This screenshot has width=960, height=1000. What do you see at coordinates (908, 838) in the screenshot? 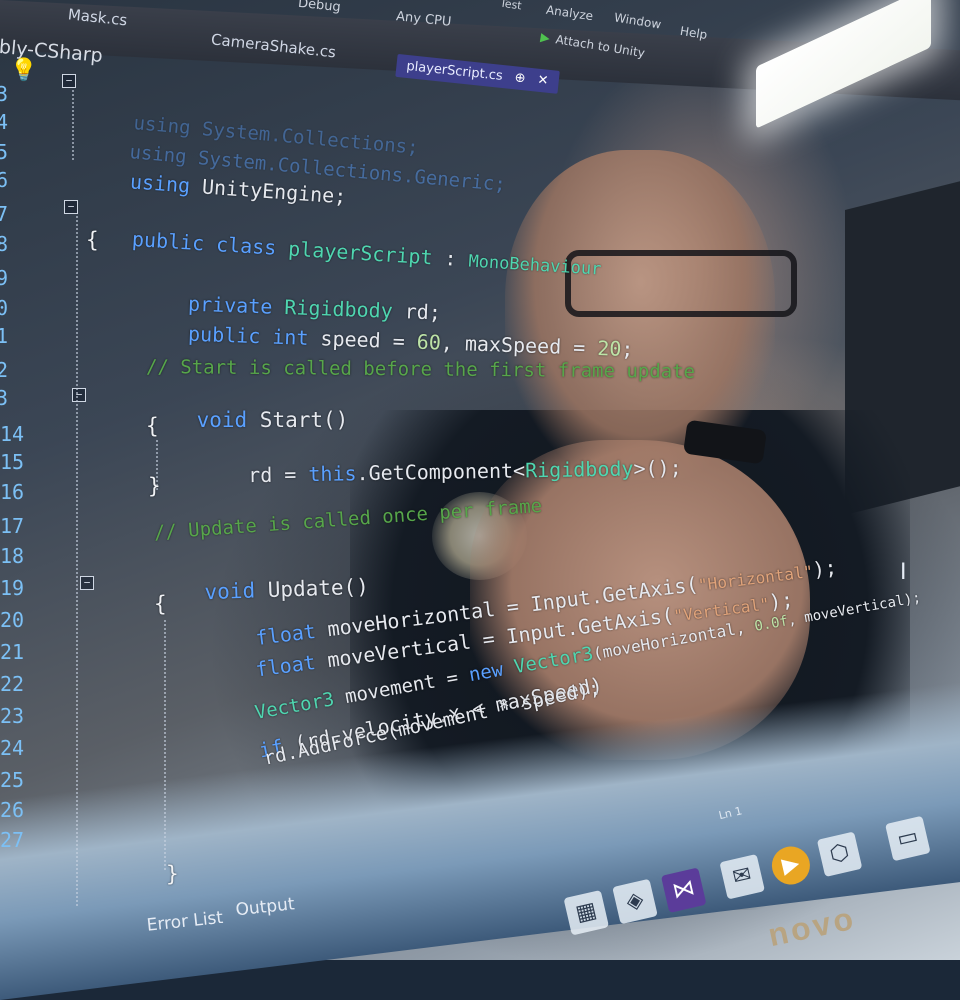
I see `desktop-icon: ▭` at bounding box center [908, 838].